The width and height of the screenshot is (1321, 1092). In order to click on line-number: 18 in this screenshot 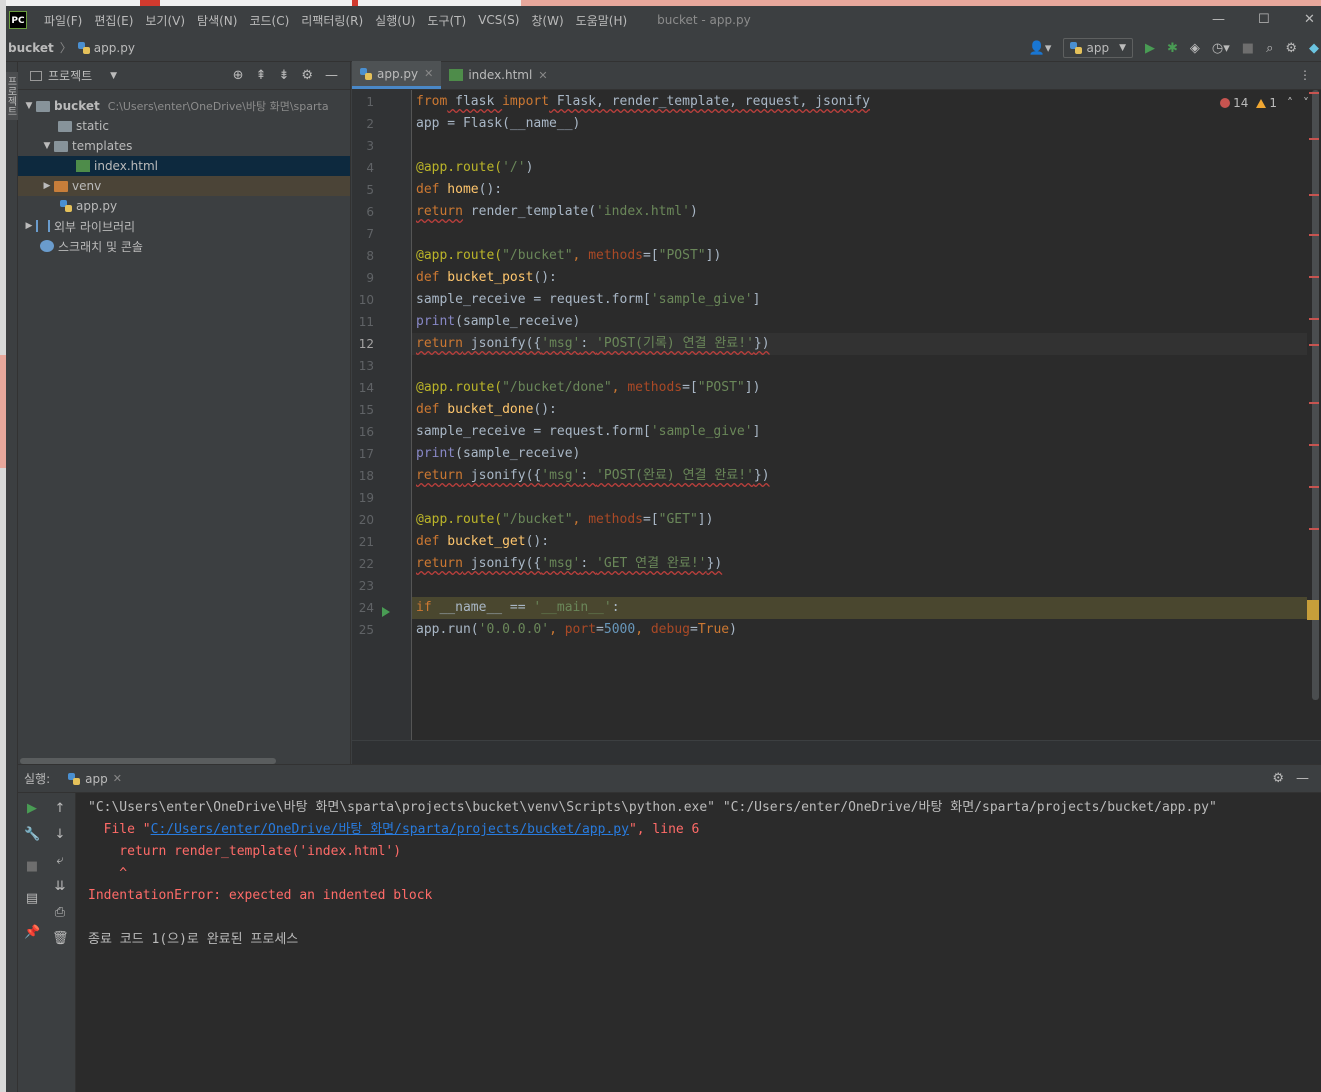, I will do `click(366, 476)`.